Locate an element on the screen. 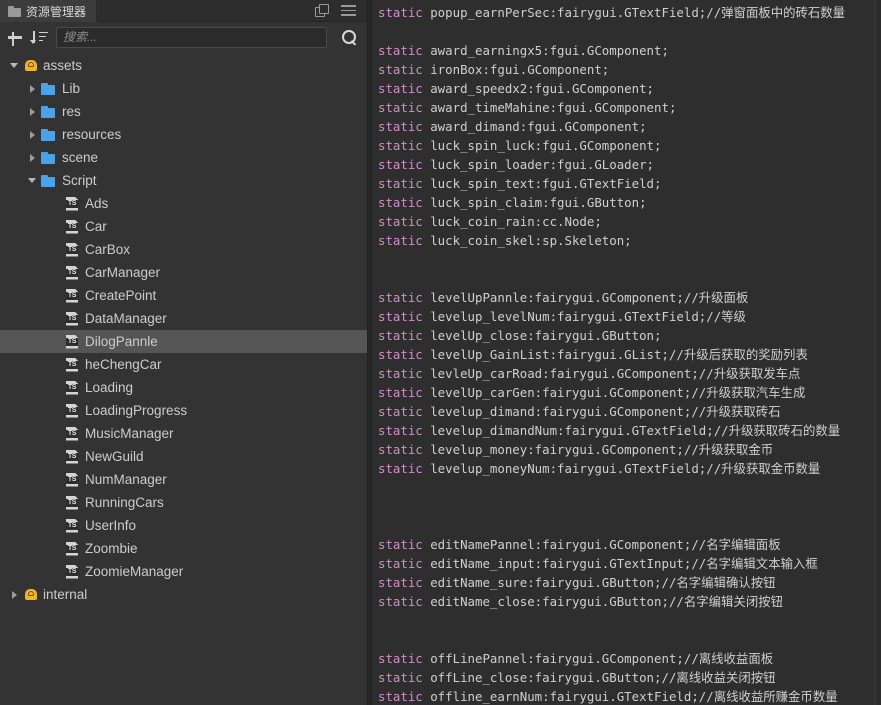 The image size is (881, 705). comment-token: //升级面板 is located at coordinates (716, 297).